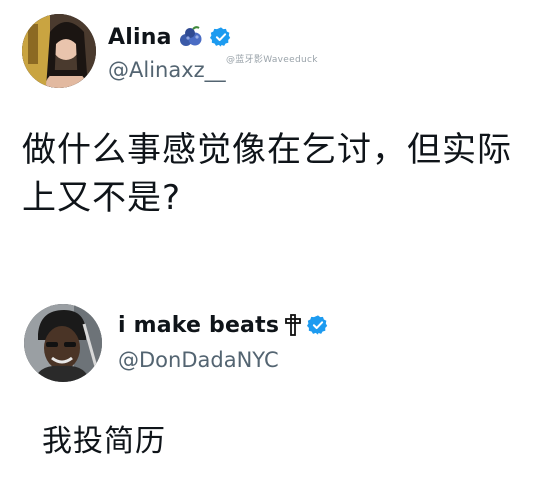 This screenshot has width=550, height=485. I want to click on name-row: Alina, so click(170, 37).